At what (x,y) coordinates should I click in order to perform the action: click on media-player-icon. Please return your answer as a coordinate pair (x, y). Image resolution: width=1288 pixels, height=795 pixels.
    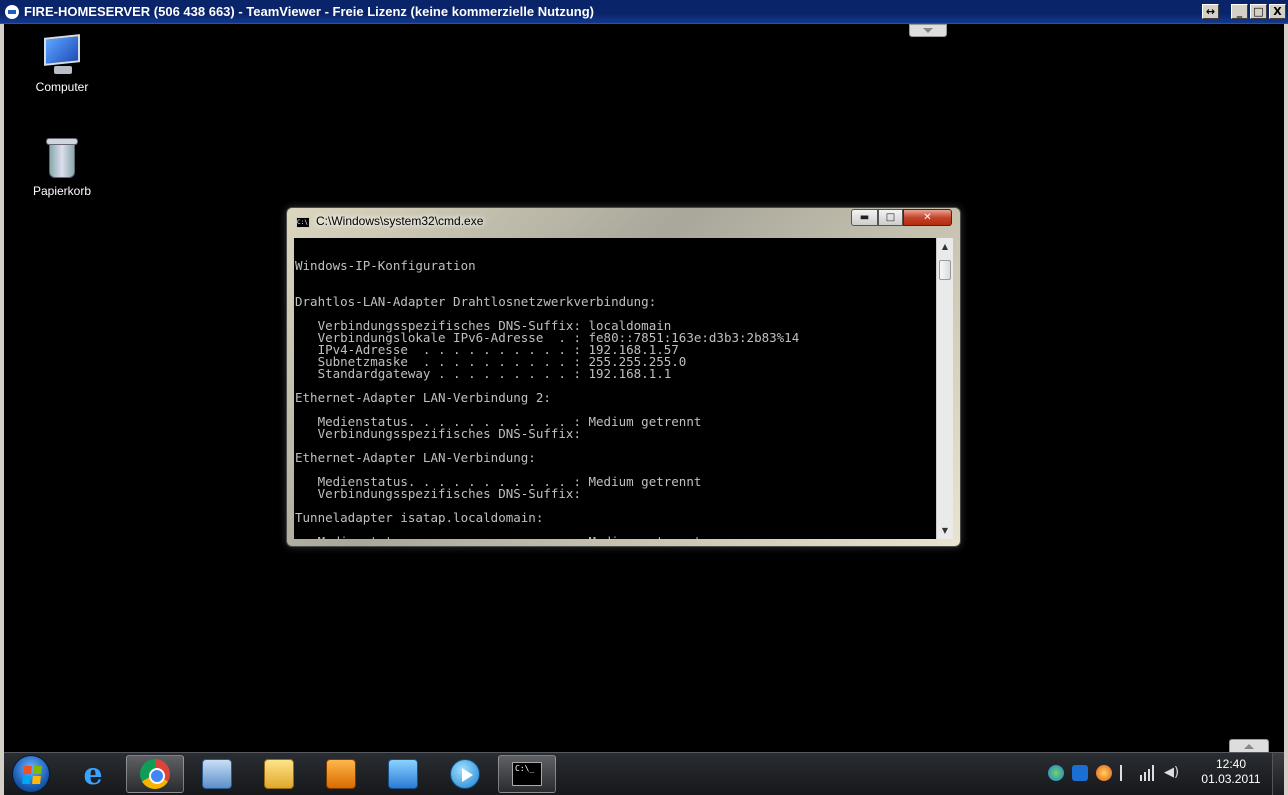
    Looking at the image, I should click on (465, 774).